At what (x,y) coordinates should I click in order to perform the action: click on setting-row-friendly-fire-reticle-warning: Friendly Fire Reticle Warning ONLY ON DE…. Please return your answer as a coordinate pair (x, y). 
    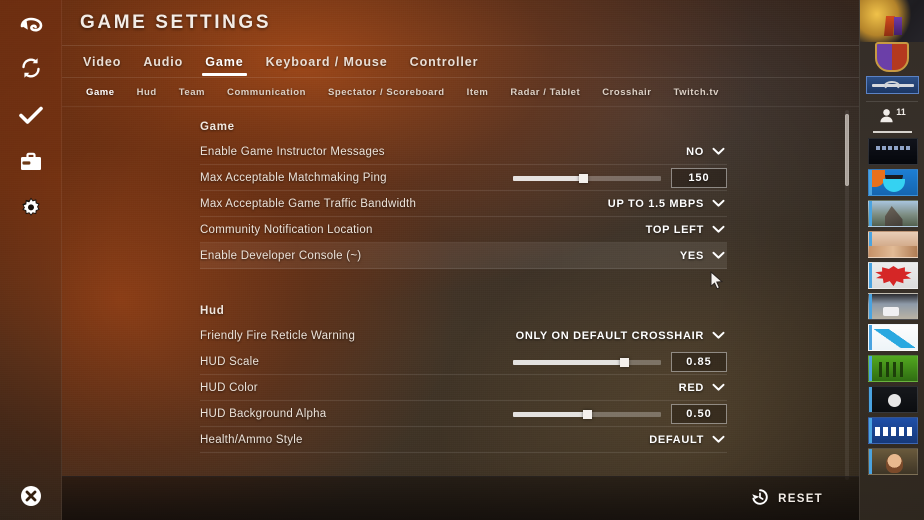
    Looking at the image, I should click on (463, 336).